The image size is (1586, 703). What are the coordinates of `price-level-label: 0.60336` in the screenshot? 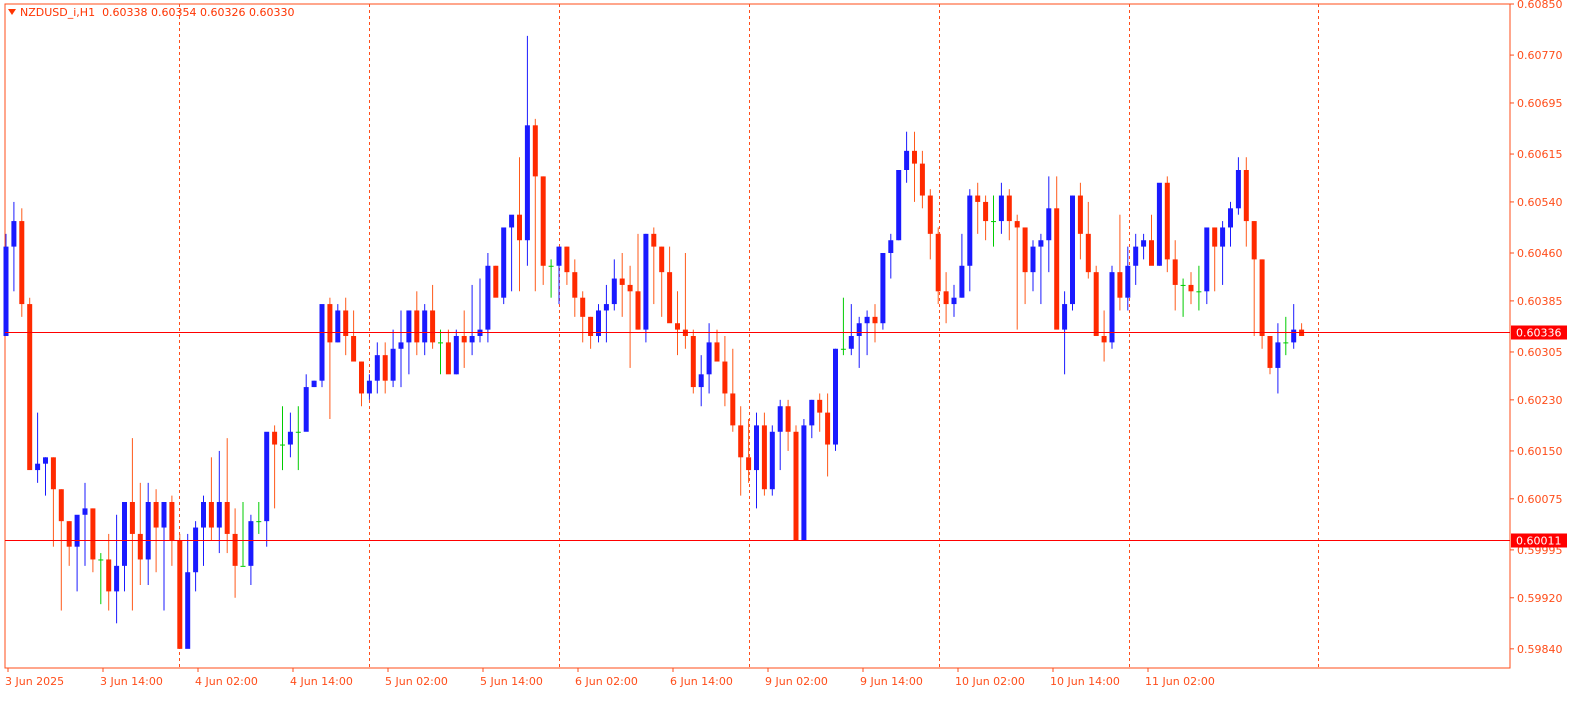 It's located at (1539, 333).